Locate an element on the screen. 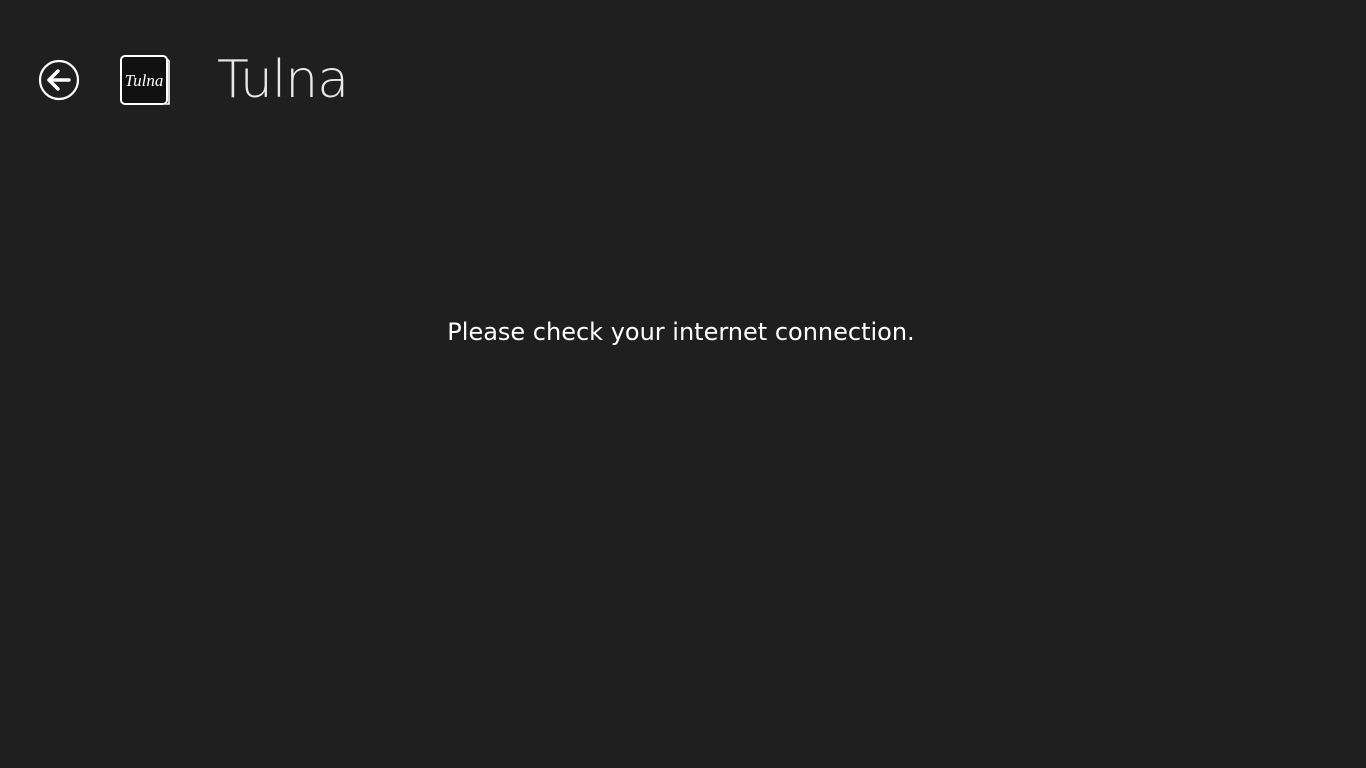  connection-error-message: Please check your internet connection. is located at coordinates (681, 332).